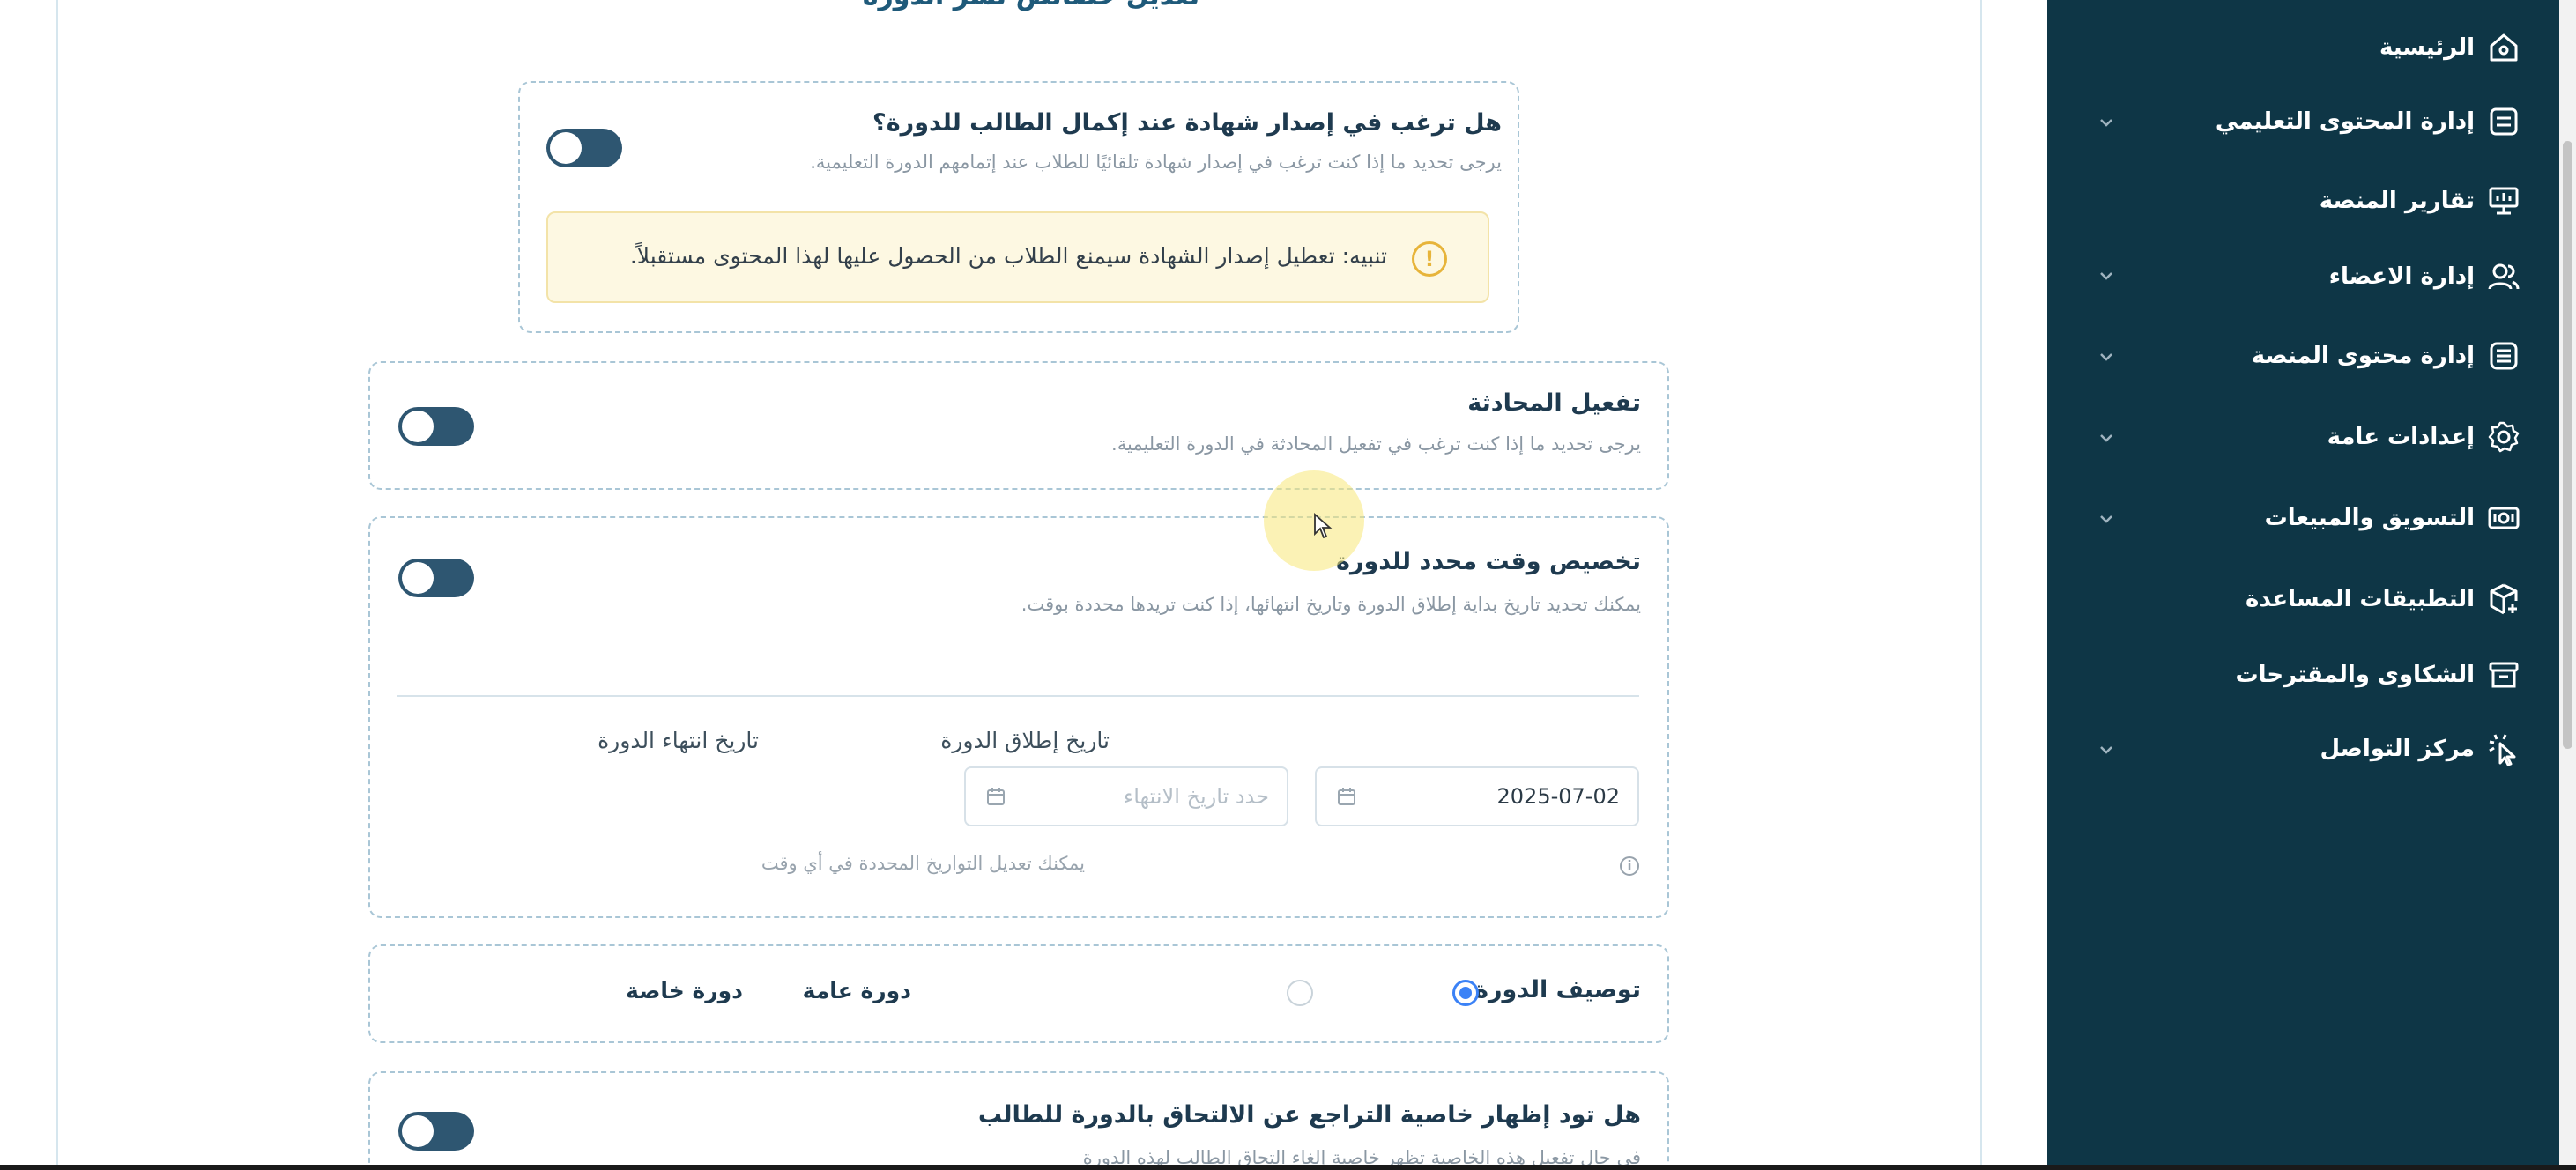  I want to click on box-plus-icon, so click(2503, 599).